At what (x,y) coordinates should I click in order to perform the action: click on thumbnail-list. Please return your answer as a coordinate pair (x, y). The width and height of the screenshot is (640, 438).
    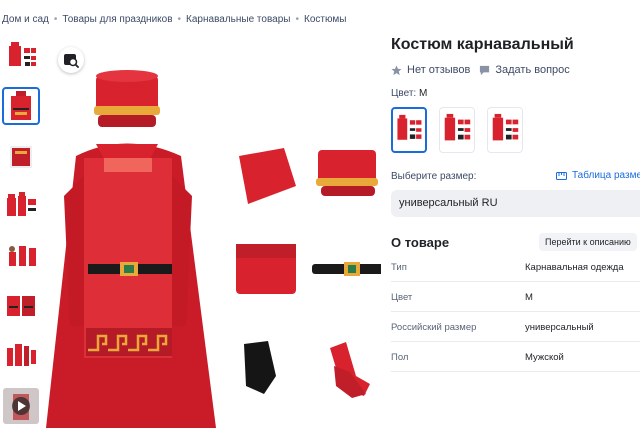
    Looking at the image, I should click on (21, 238).